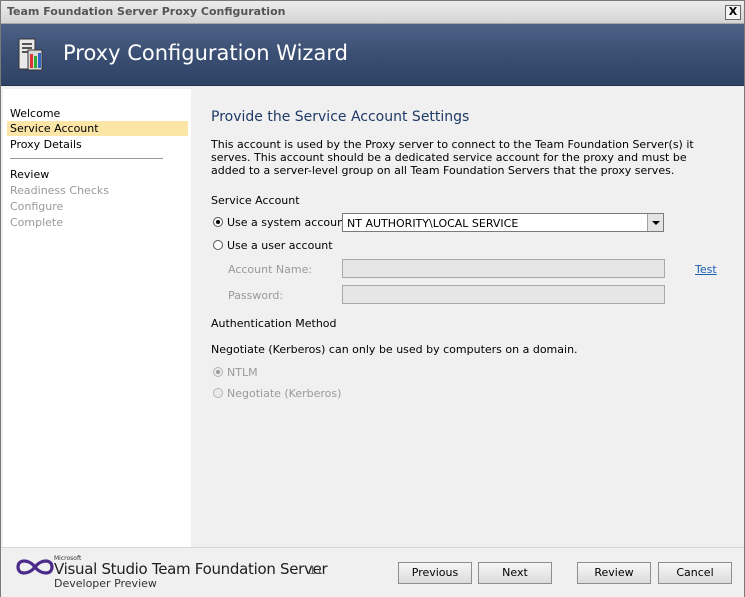 The height and width of the screenshot is (597, 745). What do you see at coordinates (59, 190) in the screenshot?
I see `nav-item-readiness-checks: Readiness Checks` at bounding box center [59, 190].